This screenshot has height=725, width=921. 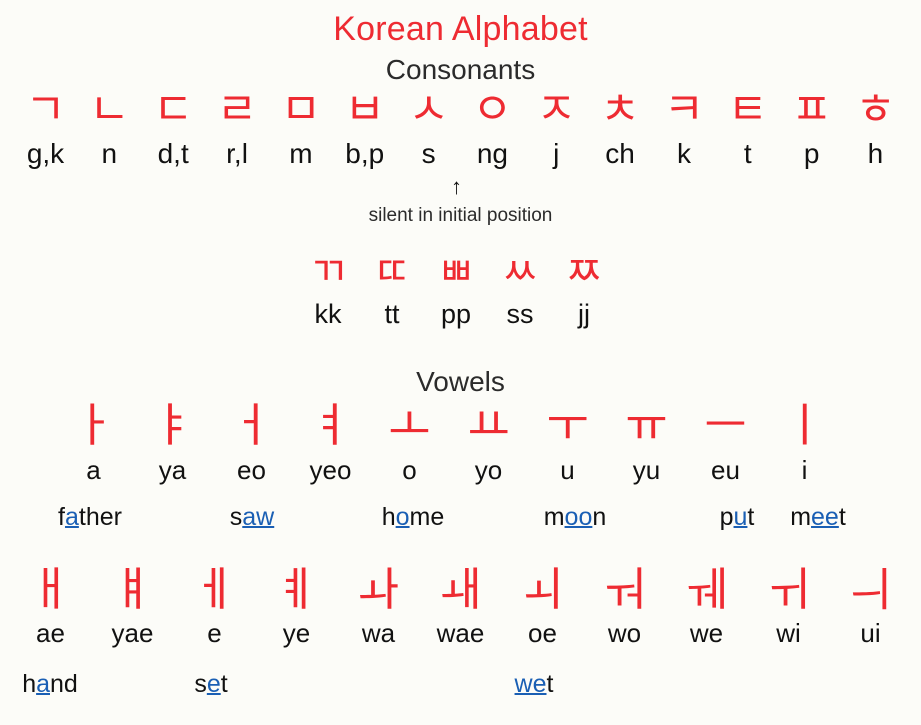 I want to click on vowel-romanization: yu, so click(x=646, y=470).